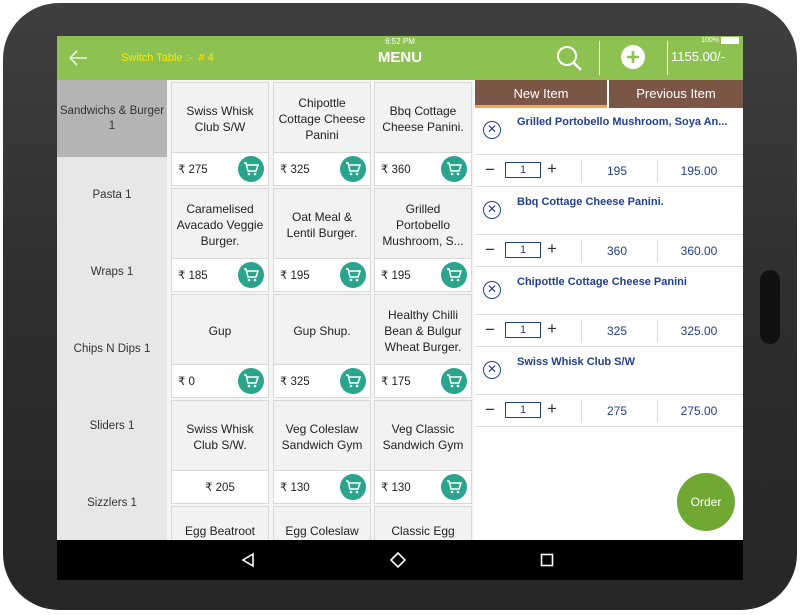 This screenshot has height=615, width=800. I want to click on category-item-sandwiches-burger: Sandwichs & Burger 1, so click(112, 118).